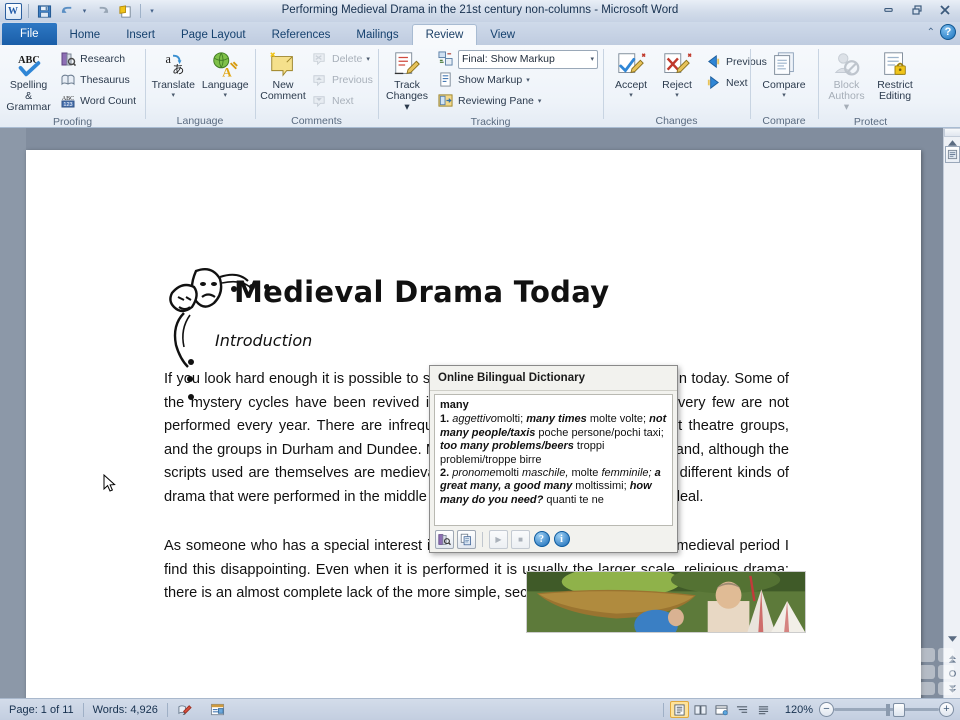  I want to click on zoom-level-label: 120%, so click(799, 710).